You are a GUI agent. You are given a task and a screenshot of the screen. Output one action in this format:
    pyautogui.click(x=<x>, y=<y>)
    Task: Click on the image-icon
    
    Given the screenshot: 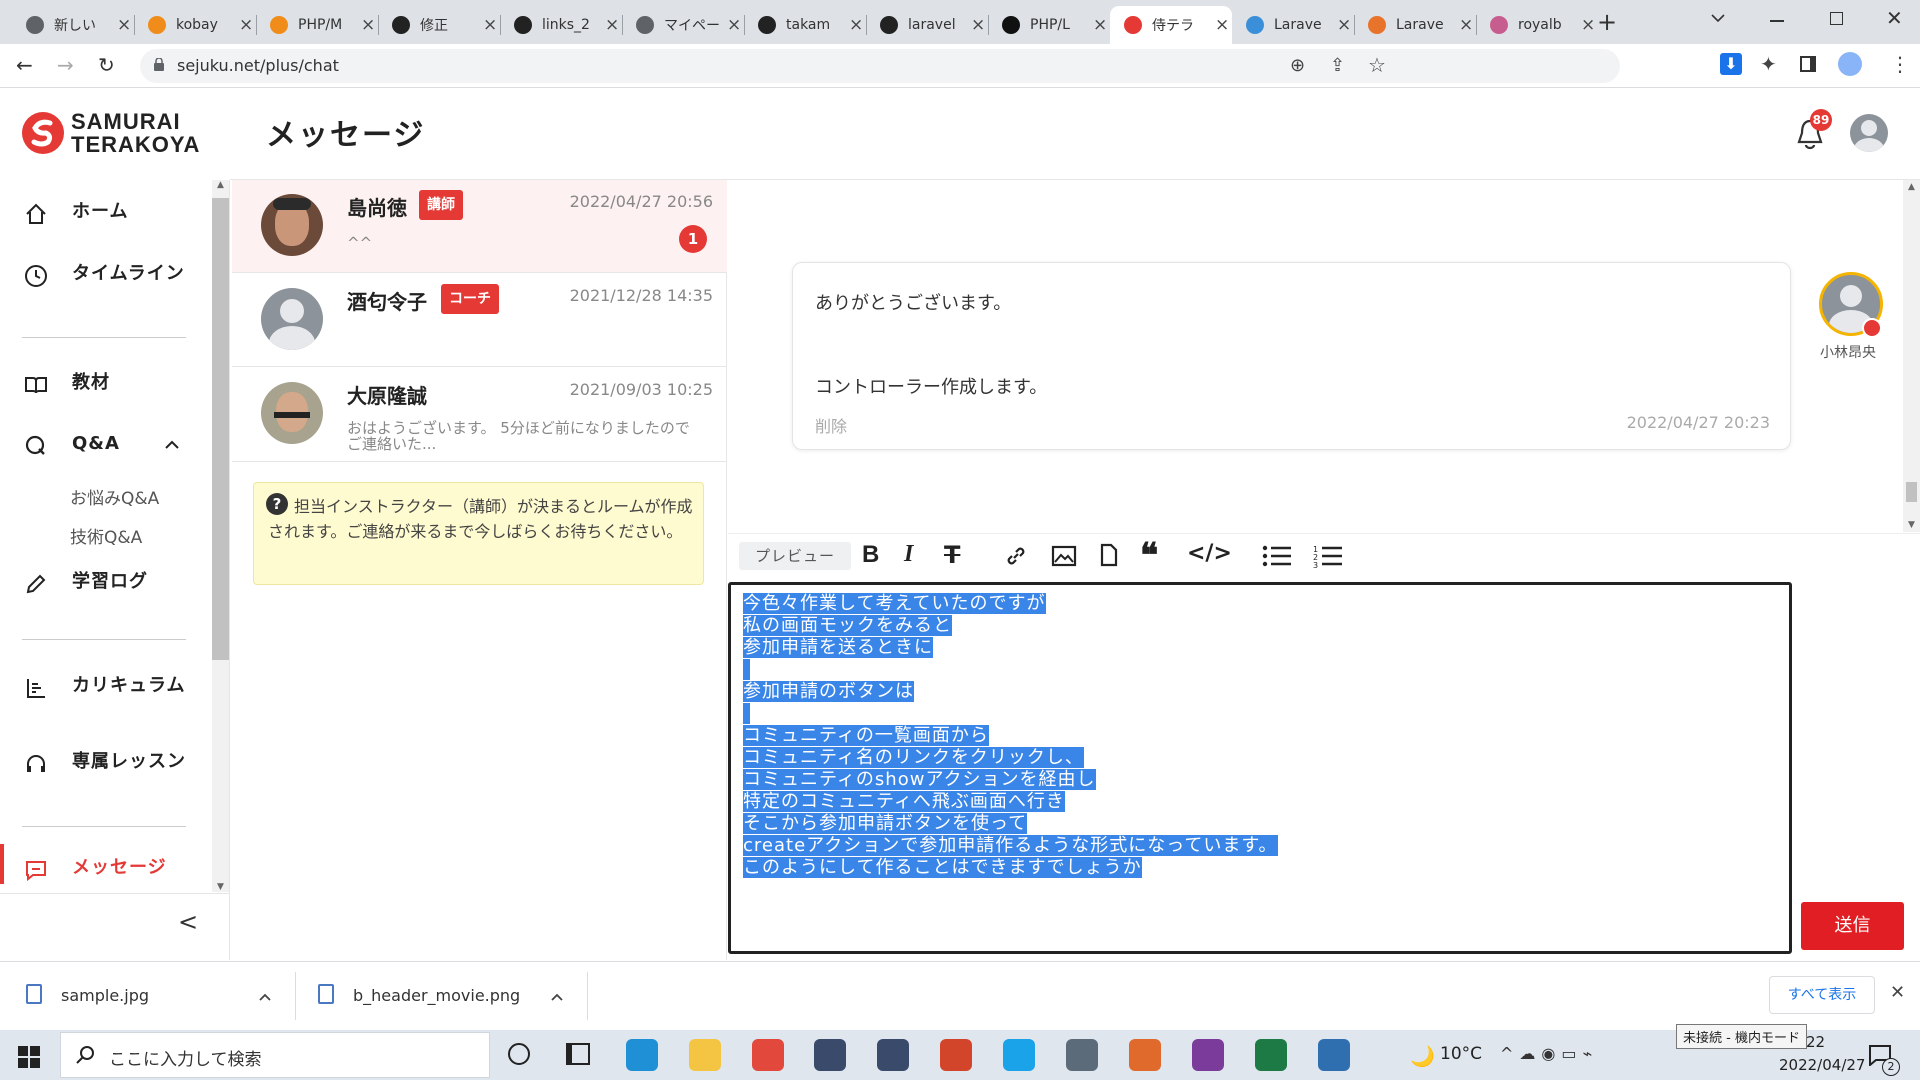 What is the action you would take?
    pyautogui.click(x=1064, y=556)
    